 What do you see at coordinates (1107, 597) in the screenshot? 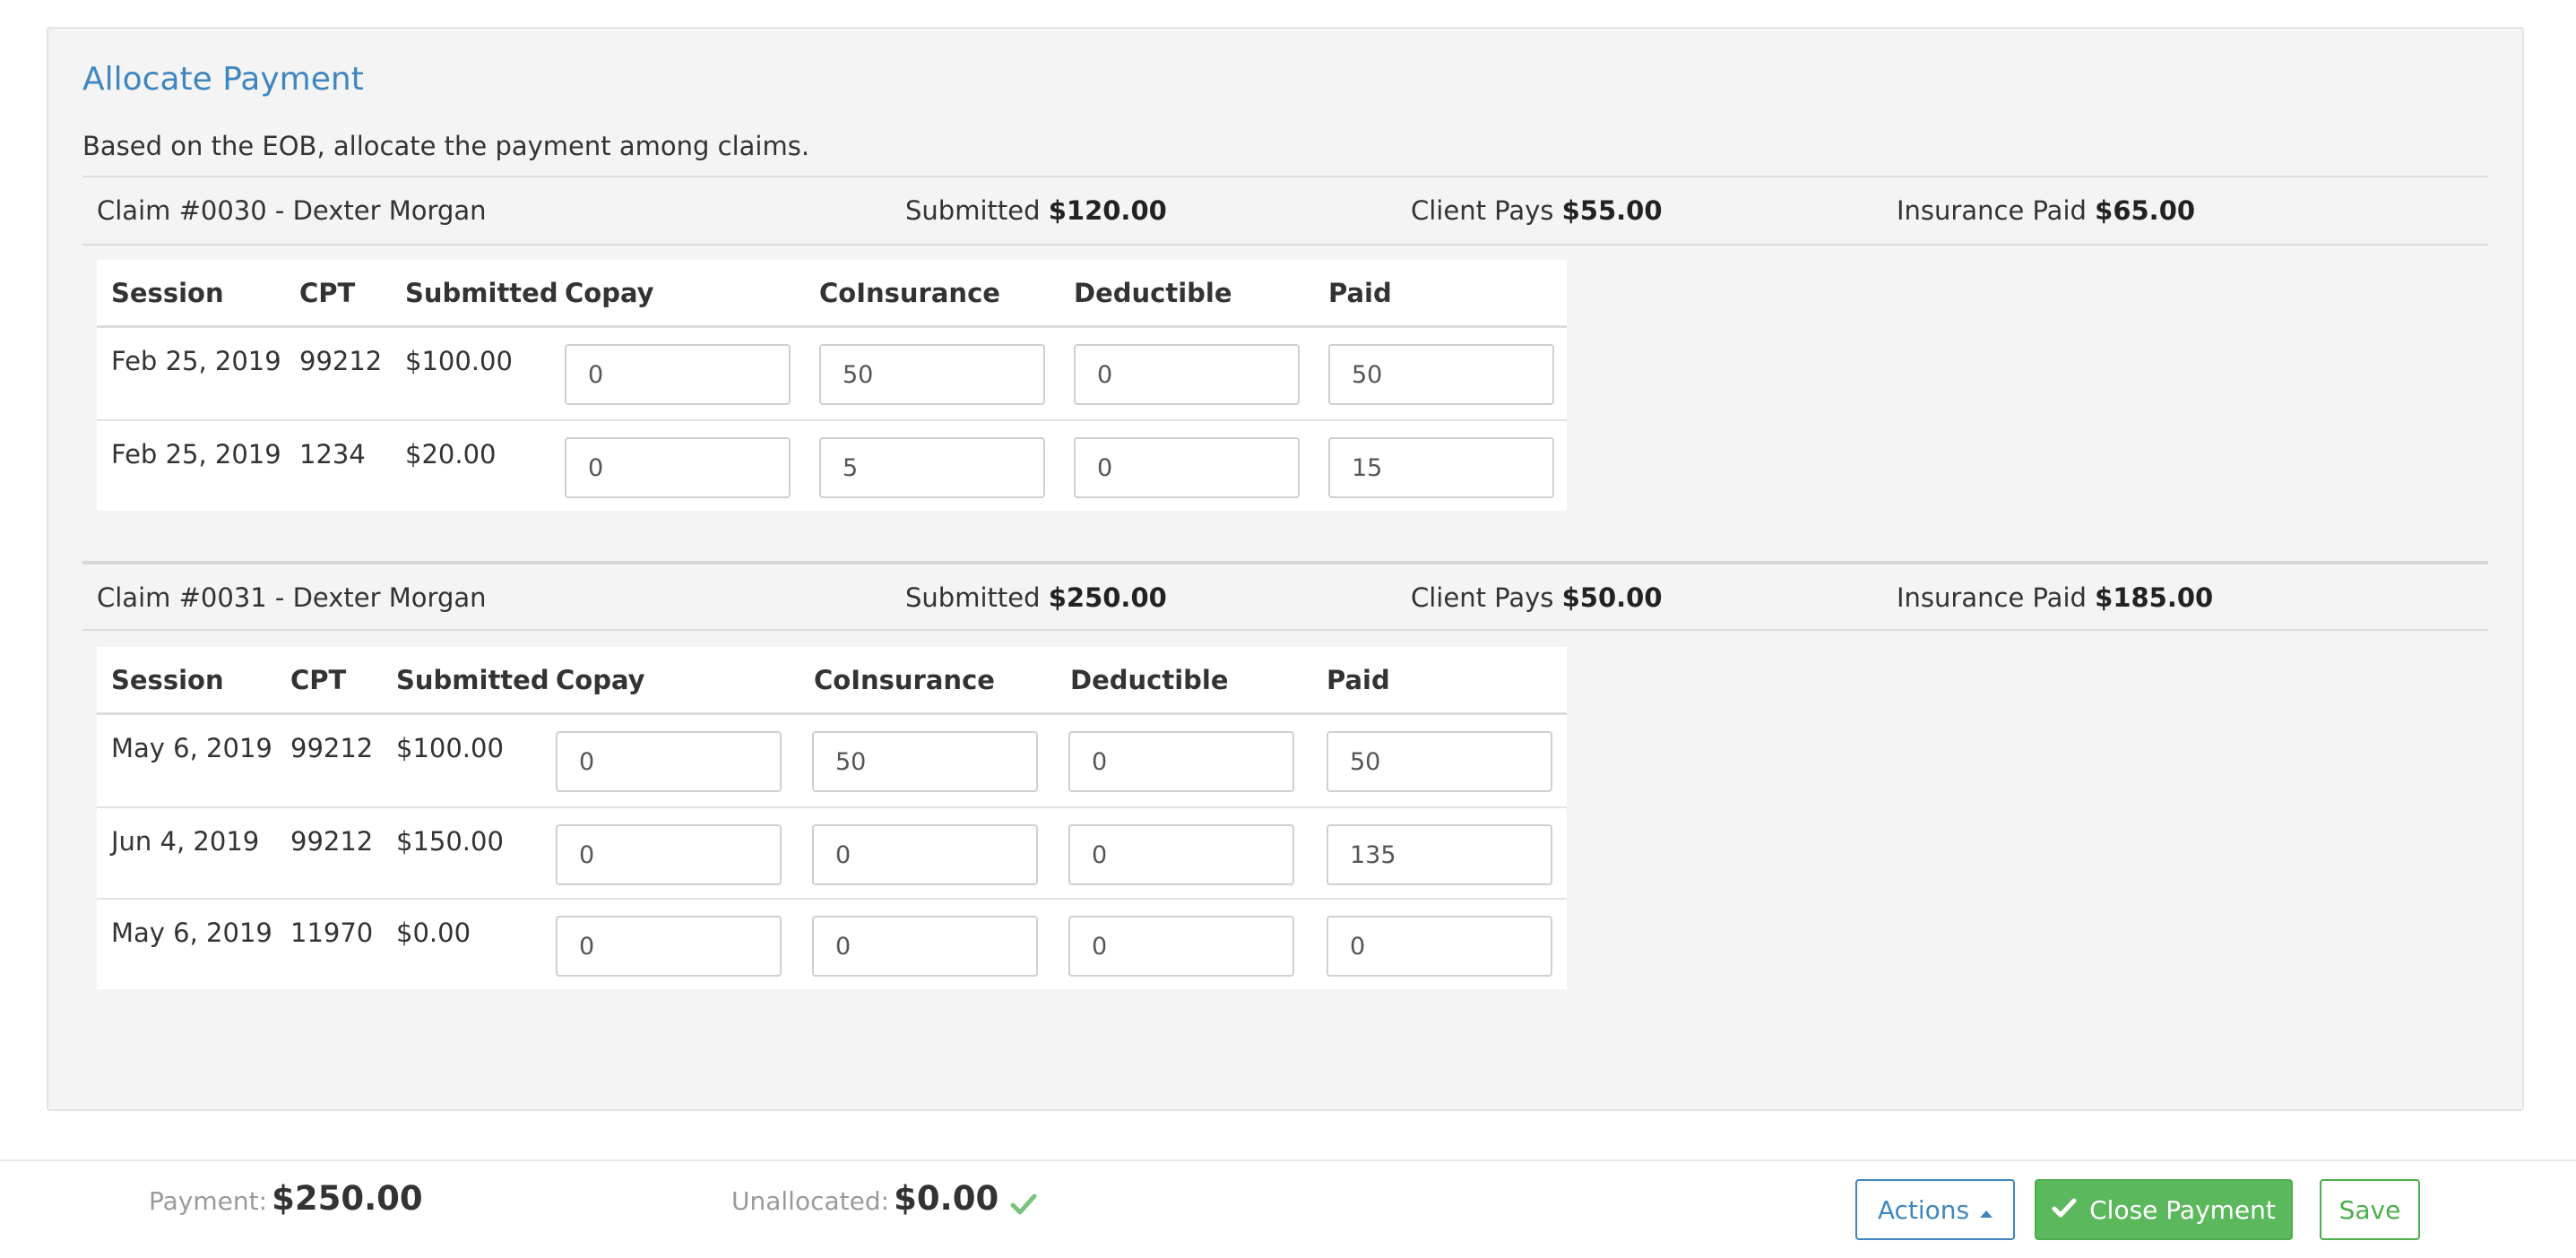
I see `claim-submitted-value: $250.00` at bounding box center [1107, 597].